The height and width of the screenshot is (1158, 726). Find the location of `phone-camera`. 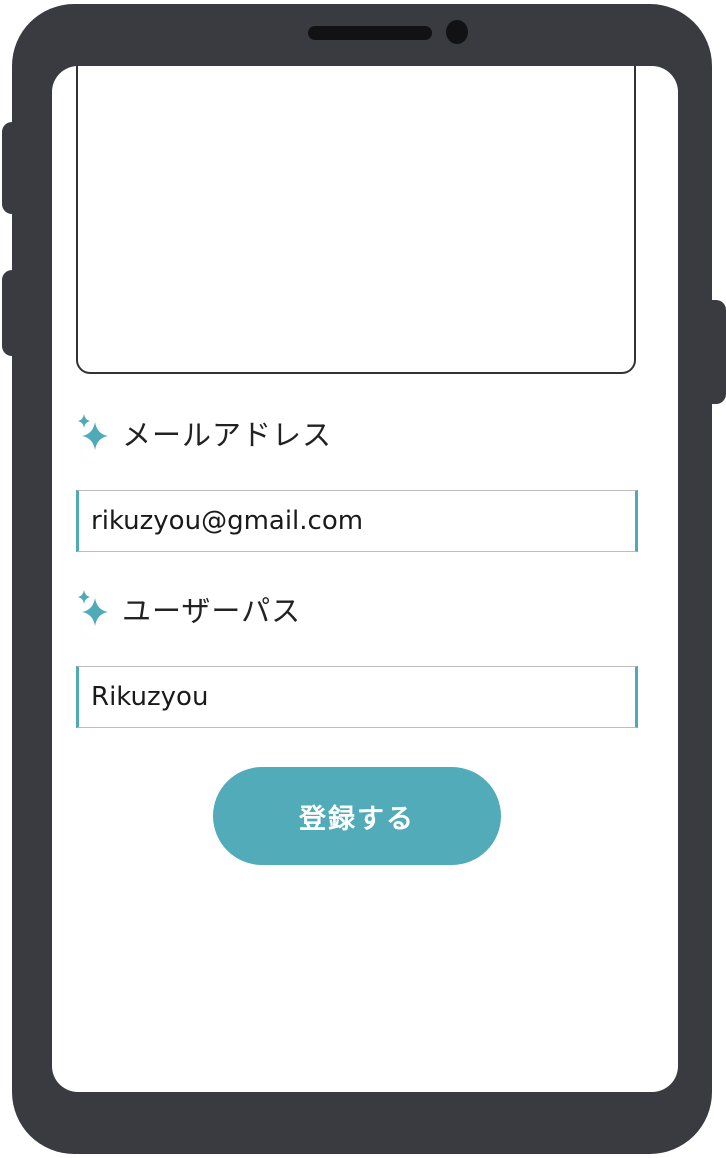

phone-camera is located at coordinates (457, 32).